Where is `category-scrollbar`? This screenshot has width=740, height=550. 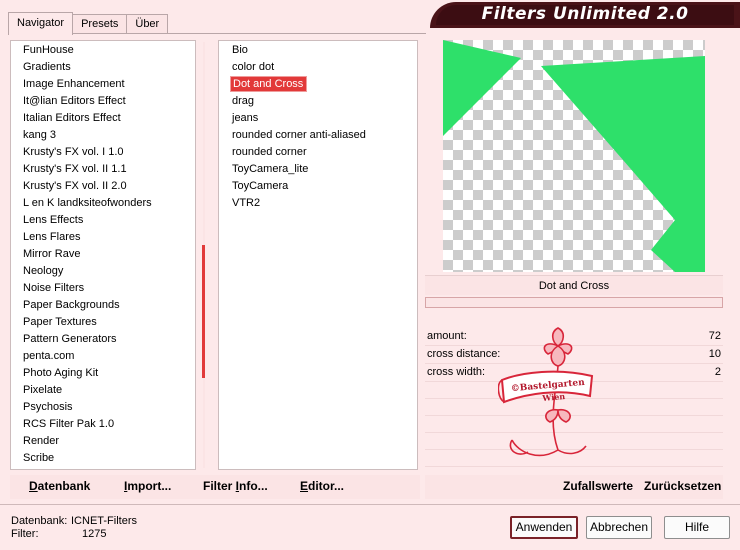
category-scrollbar is located at coordinates (204, 255).